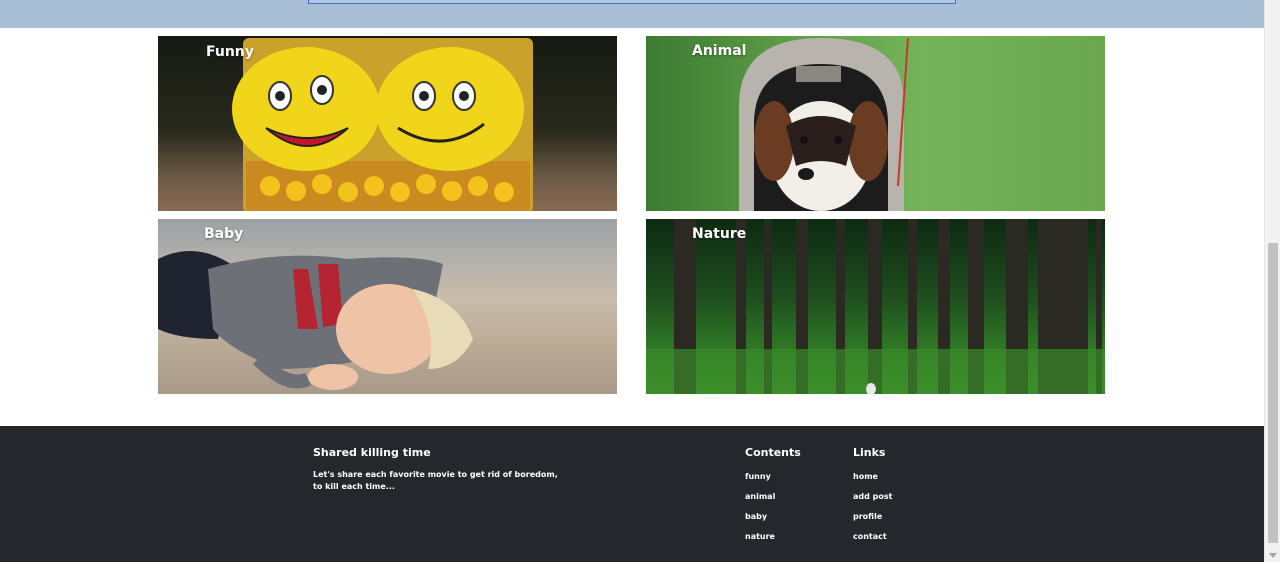 The image size is (1280, 562). Describe the element at coordinates (867, 516) in the screenshot. I see `footer-link-profile: profile` at that location.